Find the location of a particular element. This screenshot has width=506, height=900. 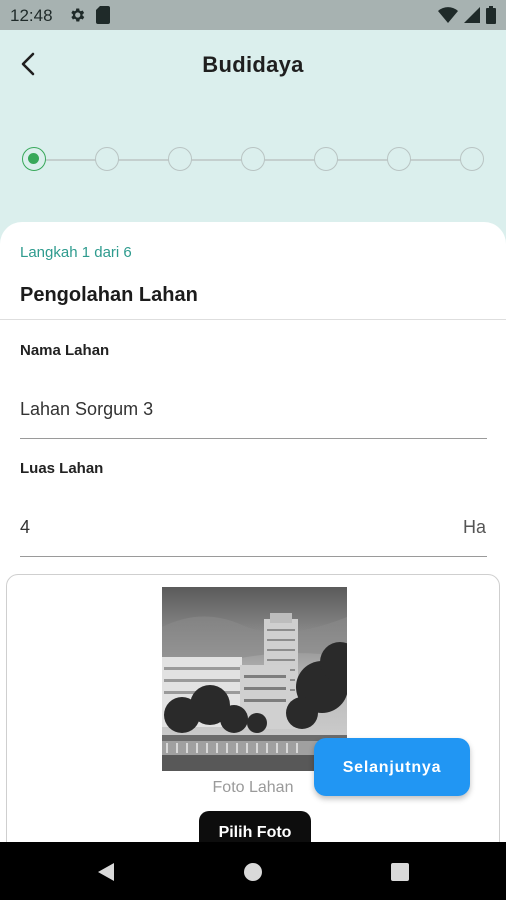

luas-lahan-input: 4 is located at coordinates (25, 527).